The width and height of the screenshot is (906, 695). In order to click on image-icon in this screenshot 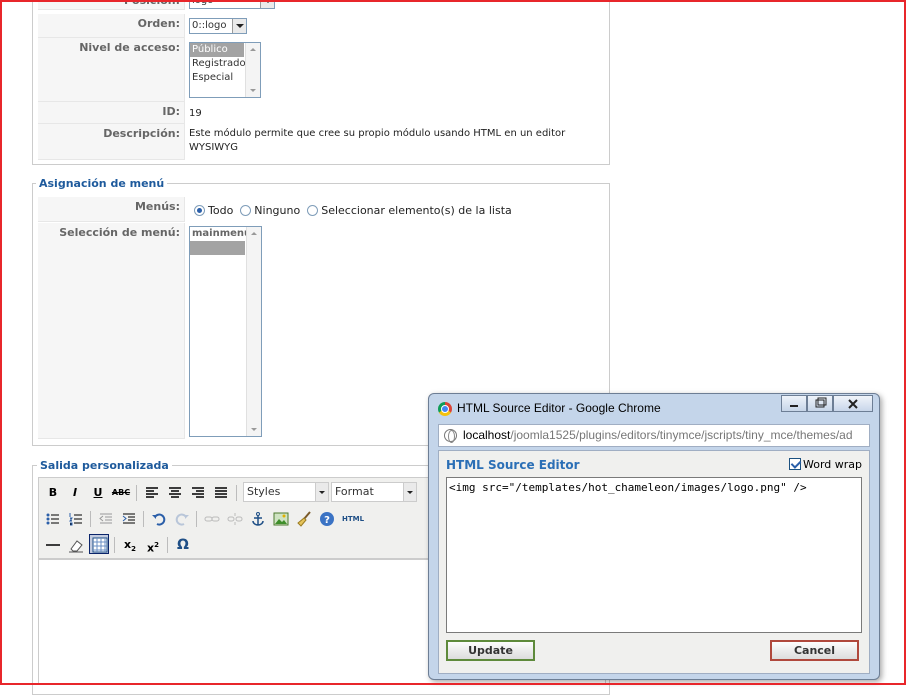, I will do `click(281, 519)`.